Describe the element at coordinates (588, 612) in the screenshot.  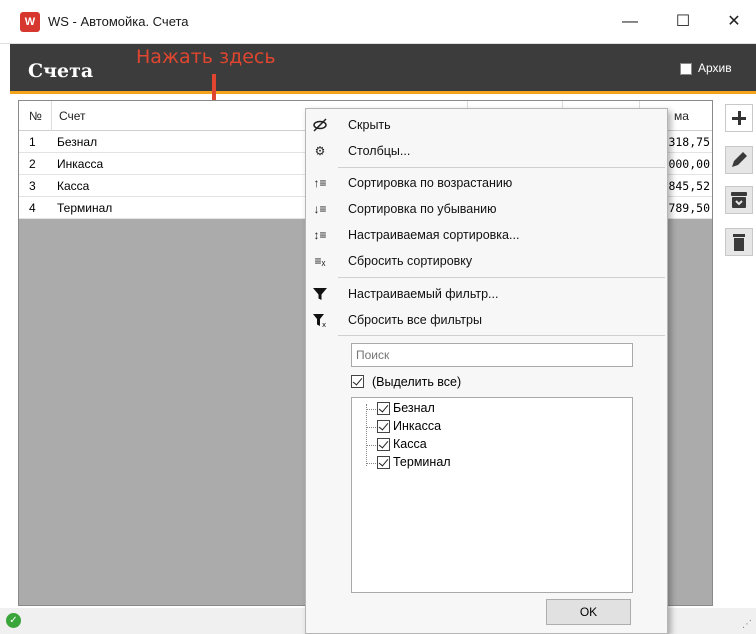
I see `ok-button: OK` at that location.